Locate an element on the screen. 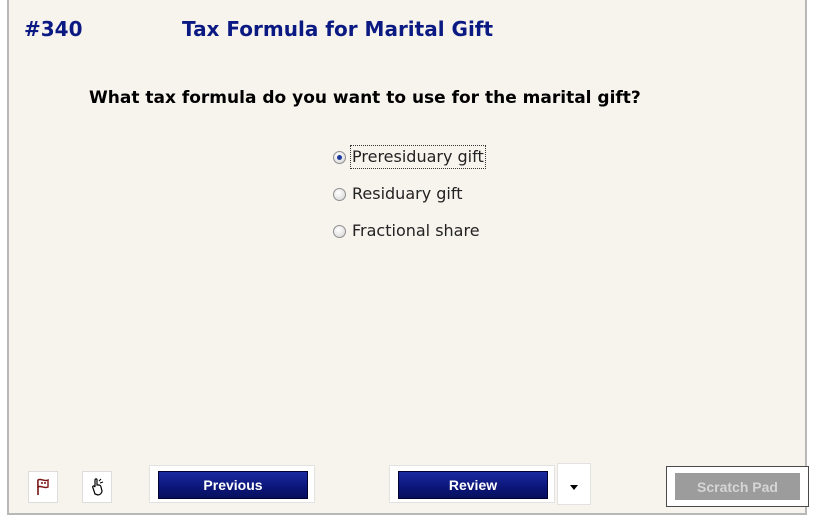  chevron-down-icon is located at coordinates (574, 487).